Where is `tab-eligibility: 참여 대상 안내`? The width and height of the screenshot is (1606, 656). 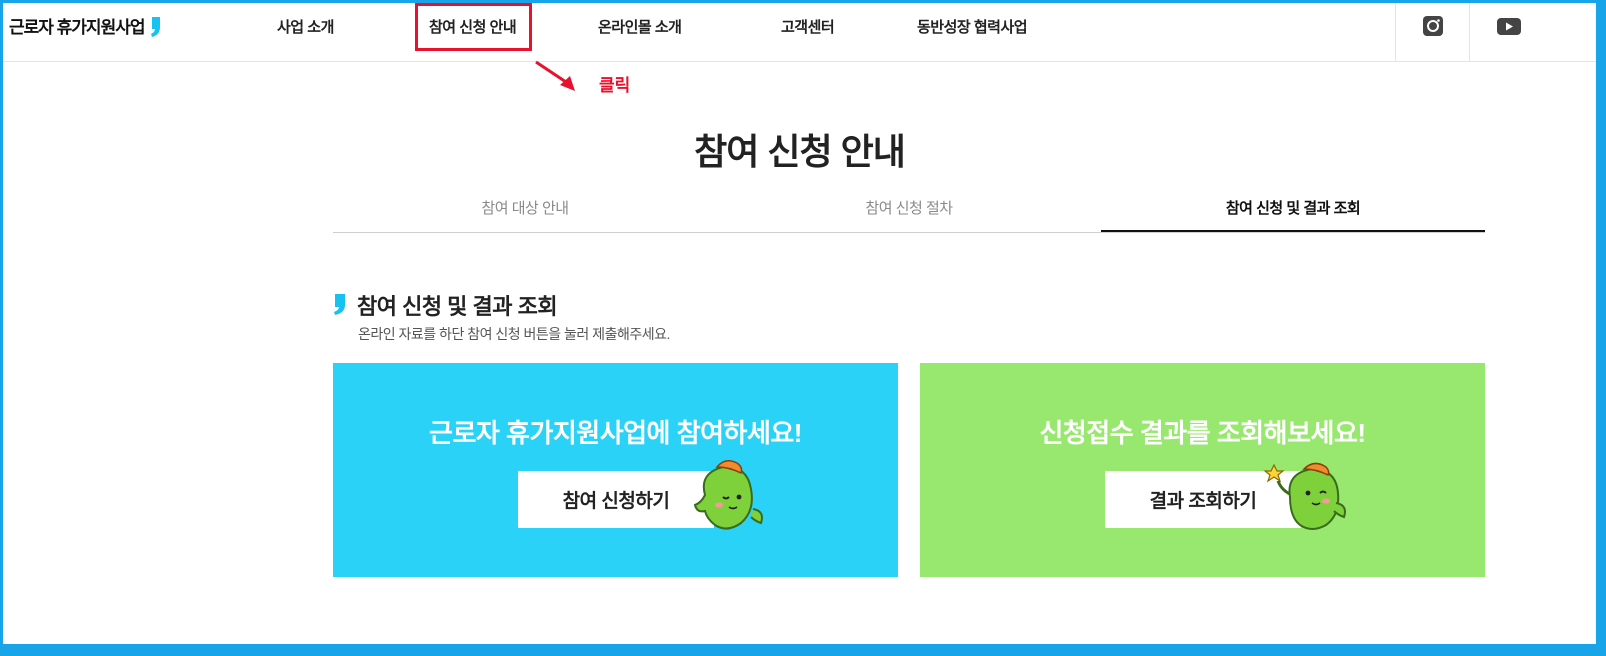
tab-eligibility: 참여 대상 안내 is located at coordinates (525, 209).